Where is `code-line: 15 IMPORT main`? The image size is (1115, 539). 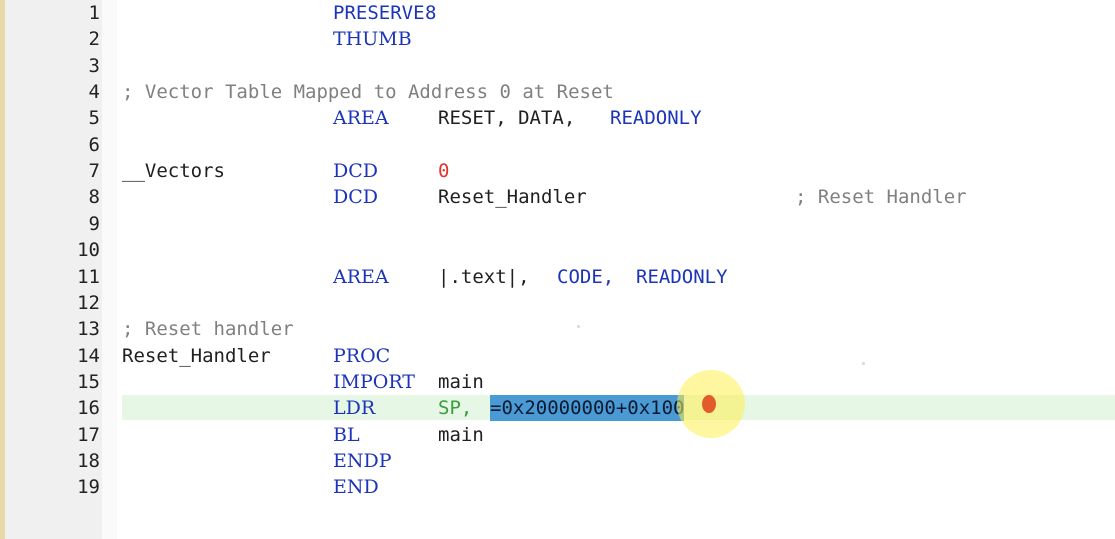
code-line: 15 IMPORT main is located at coordinates (557, 382).